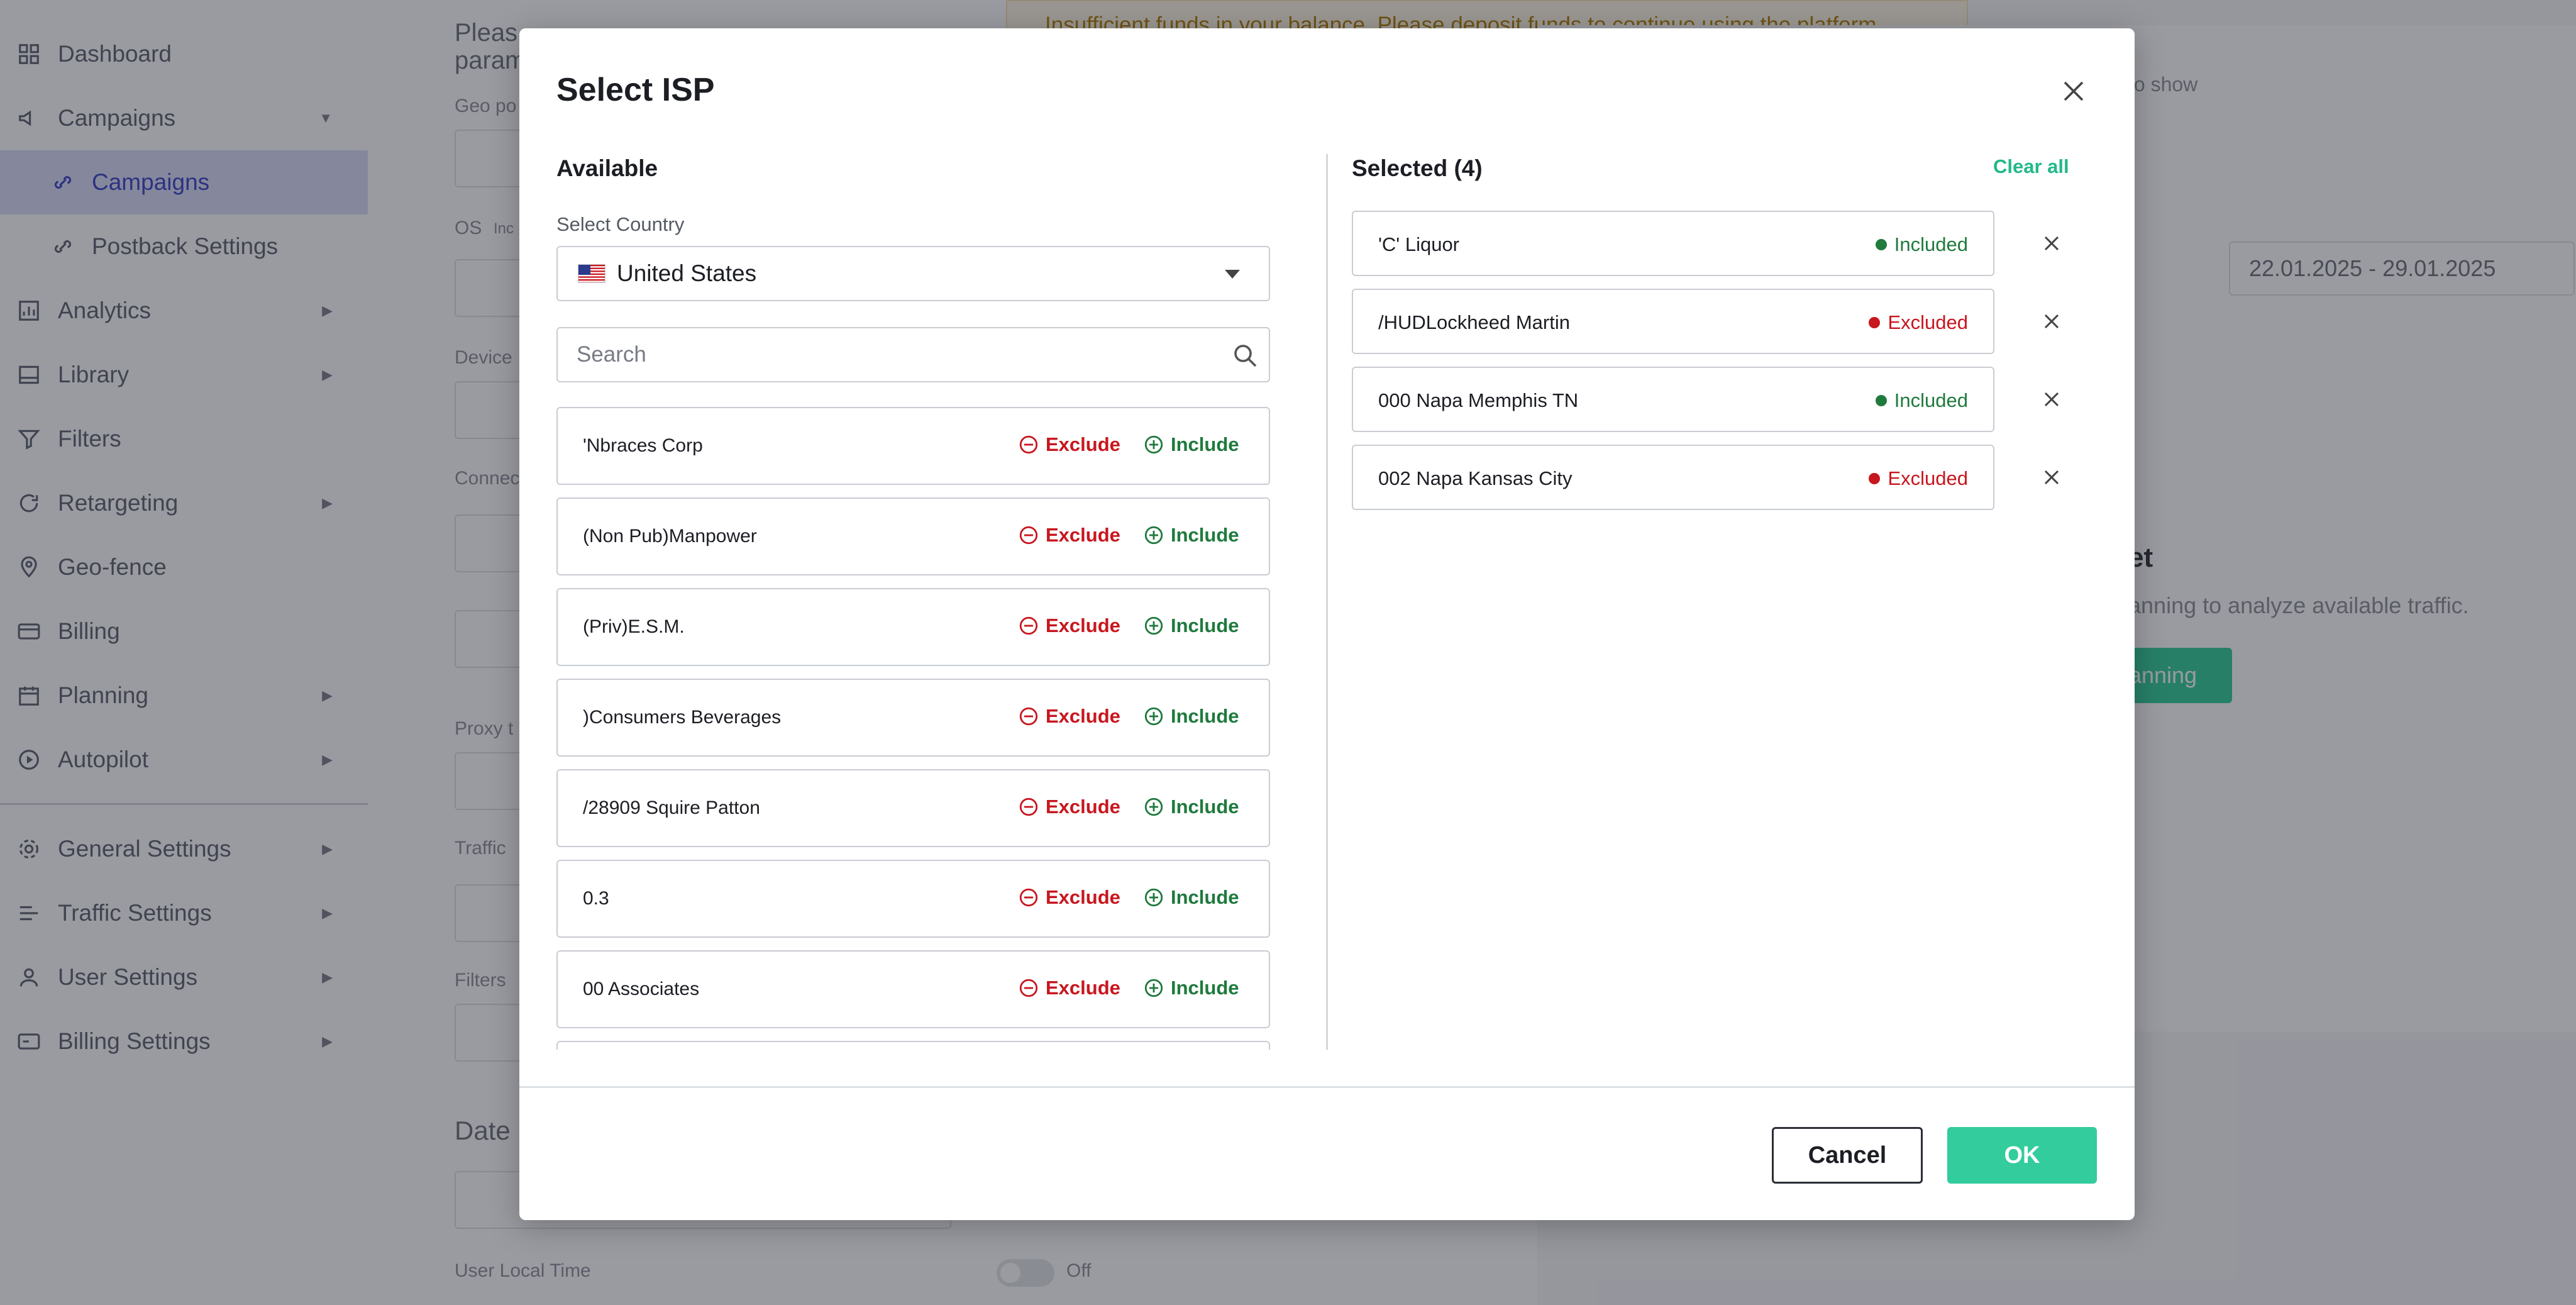 The width and height of the screenshot is (2576, 1305). Describe the element at coordinates (913, 808) in the screenshot. I see `list-item: /28909 Squire Patton Exclude Include` at that location.